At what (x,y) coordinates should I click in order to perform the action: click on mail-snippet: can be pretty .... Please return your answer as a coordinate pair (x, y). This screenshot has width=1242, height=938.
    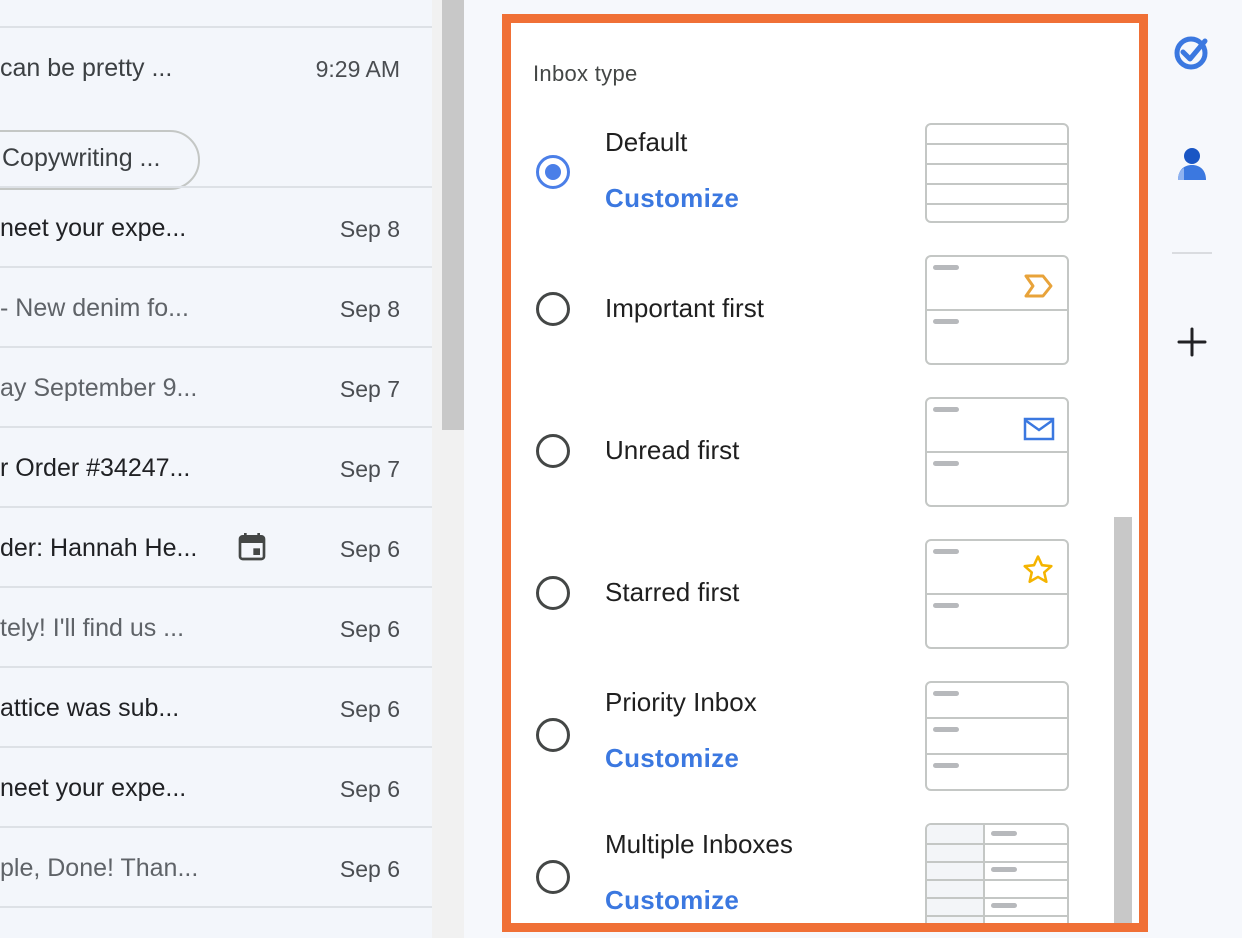
    Looking at the image, I should click on (86, 68).